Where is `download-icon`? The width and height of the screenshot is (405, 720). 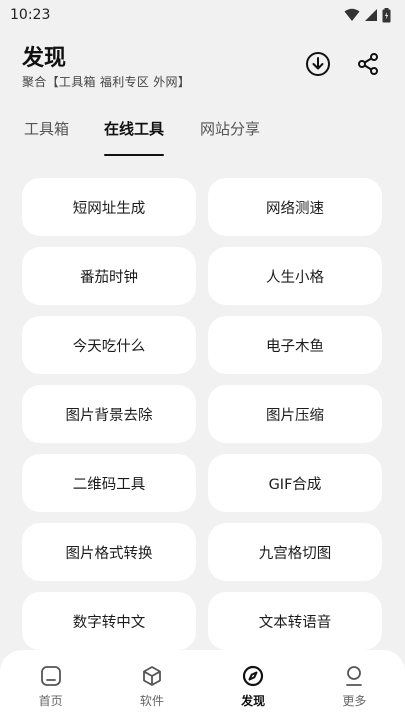 download-icon is located at coordinates (318, 64).